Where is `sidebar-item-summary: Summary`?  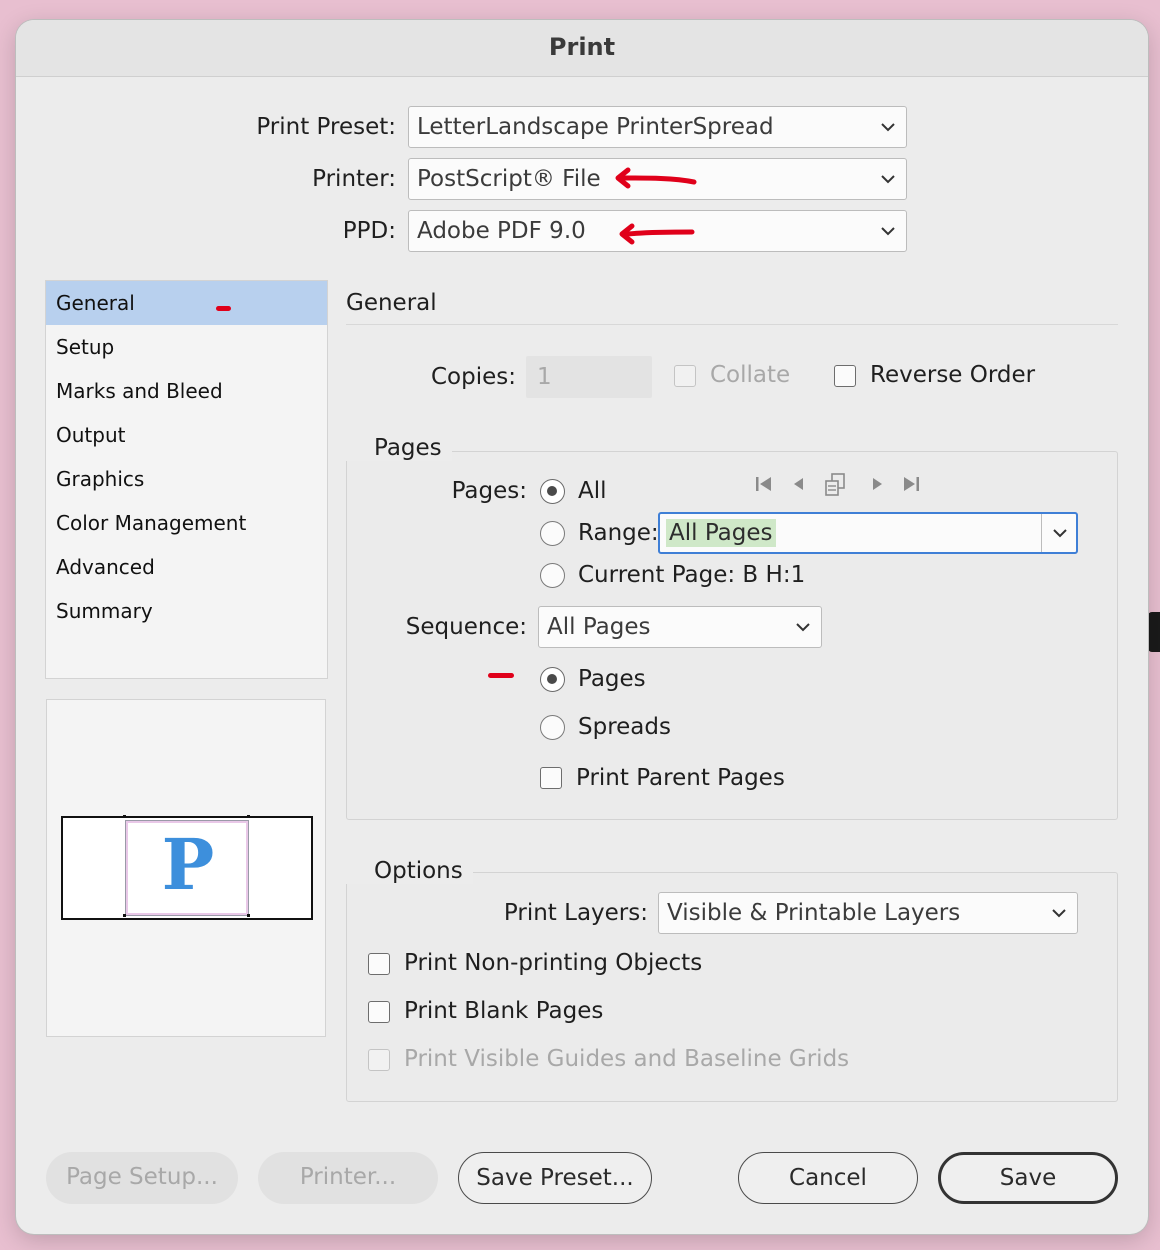
sidebar-item-summary: Summary is located at coordinates (186, 611).